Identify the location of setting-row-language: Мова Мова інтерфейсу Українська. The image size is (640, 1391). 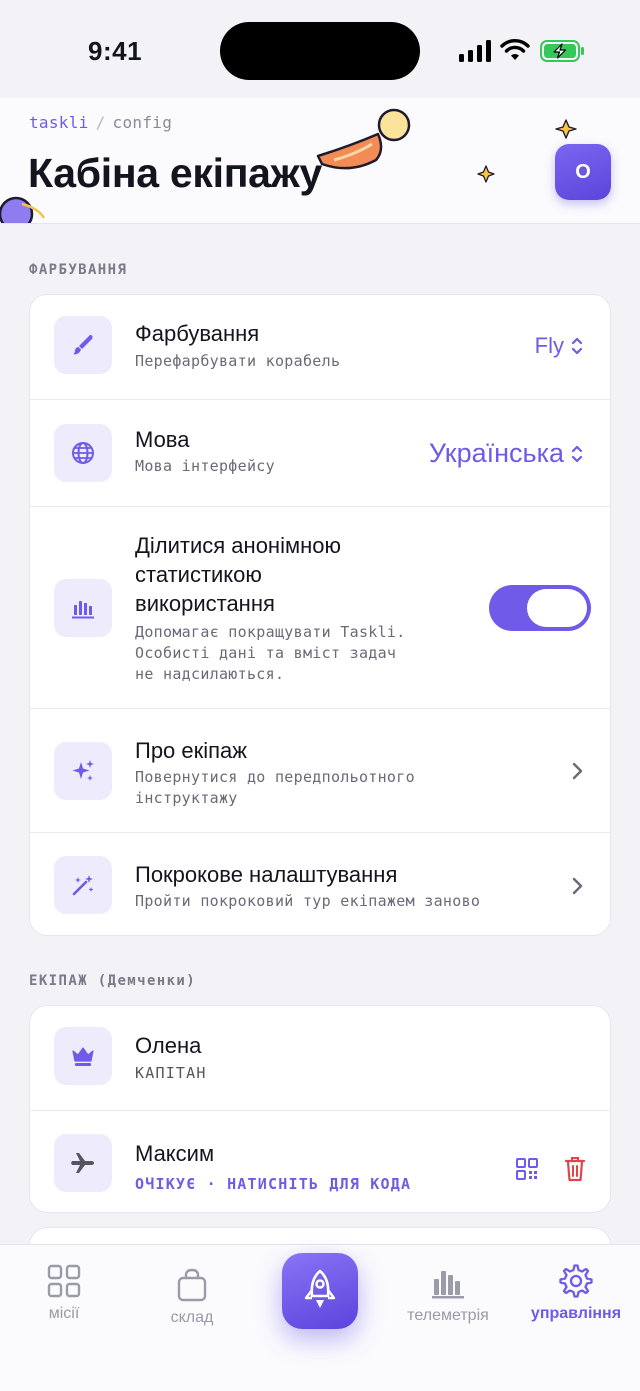
(320, 452).